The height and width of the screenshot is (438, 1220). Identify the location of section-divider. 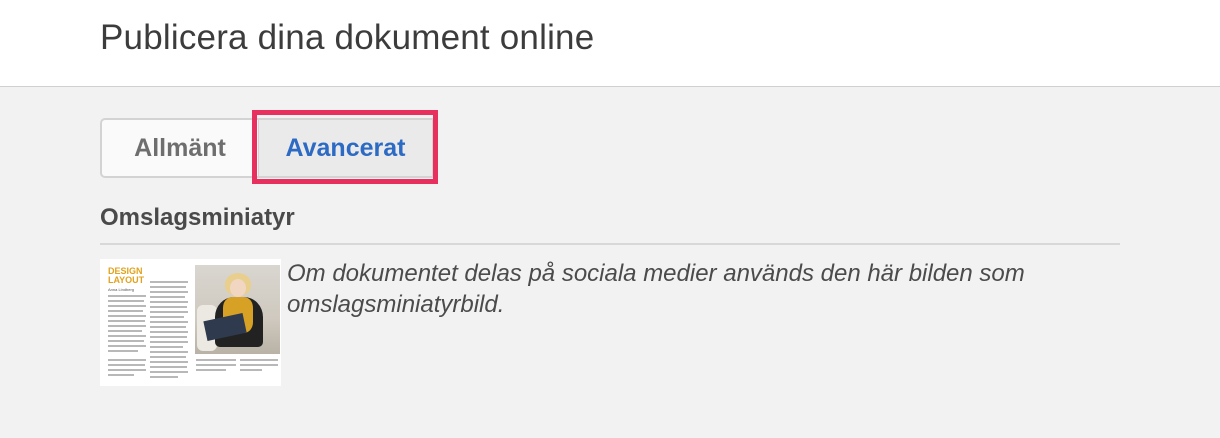
(610, 244).